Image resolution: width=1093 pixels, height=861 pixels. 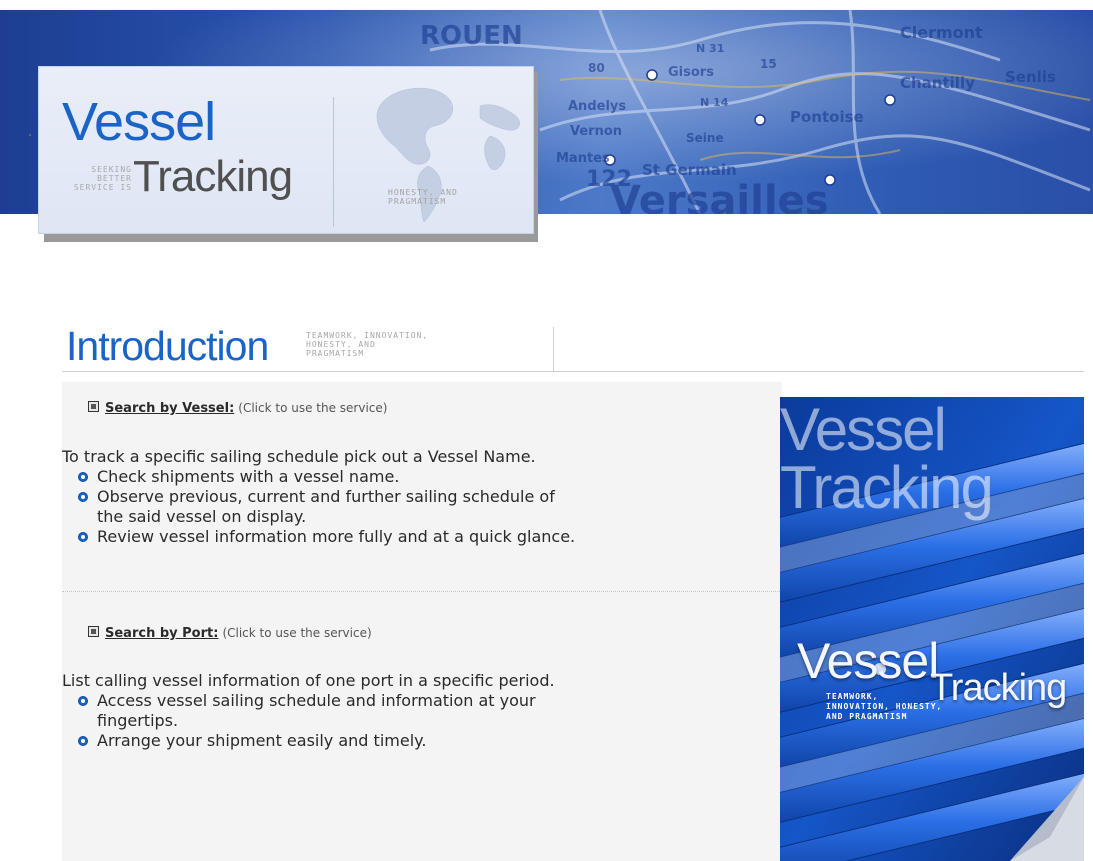 I want to click on intro-tagline-line: honesty, and, so click(x=341, y=344).